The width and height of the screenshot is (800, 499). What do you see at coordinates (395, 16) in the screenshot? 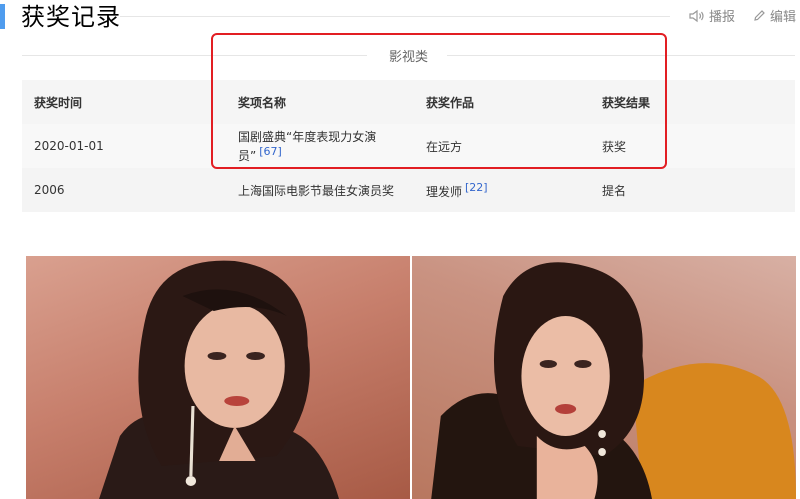
I see `title-divider` at bounding box center [395, 16].